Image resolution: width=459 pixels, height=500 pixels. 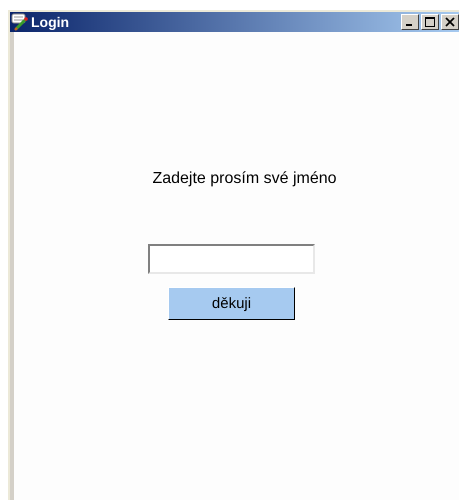 What do you see at coordinates (244, 179) in the screenshot?
I see `prompt-text: Zadejte prosím své jméno` at bounding box center [244, 179].